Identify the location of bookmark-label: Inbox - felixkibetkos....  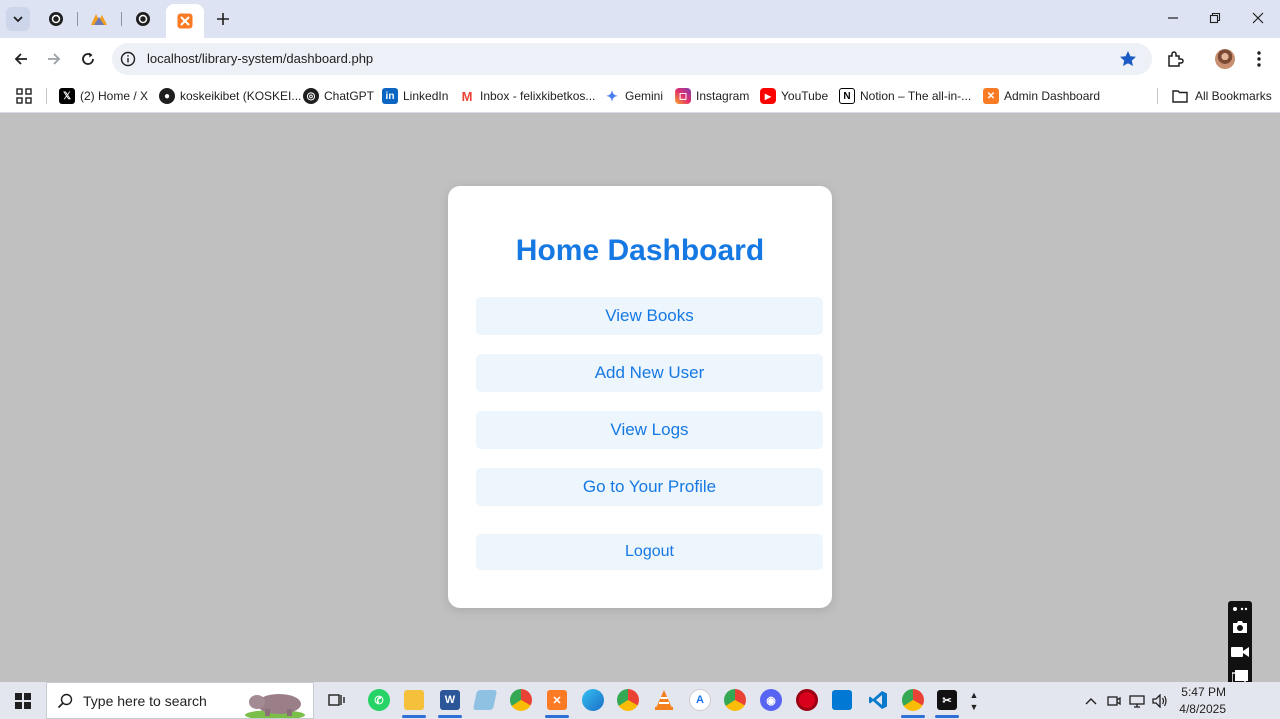
(538, 96).